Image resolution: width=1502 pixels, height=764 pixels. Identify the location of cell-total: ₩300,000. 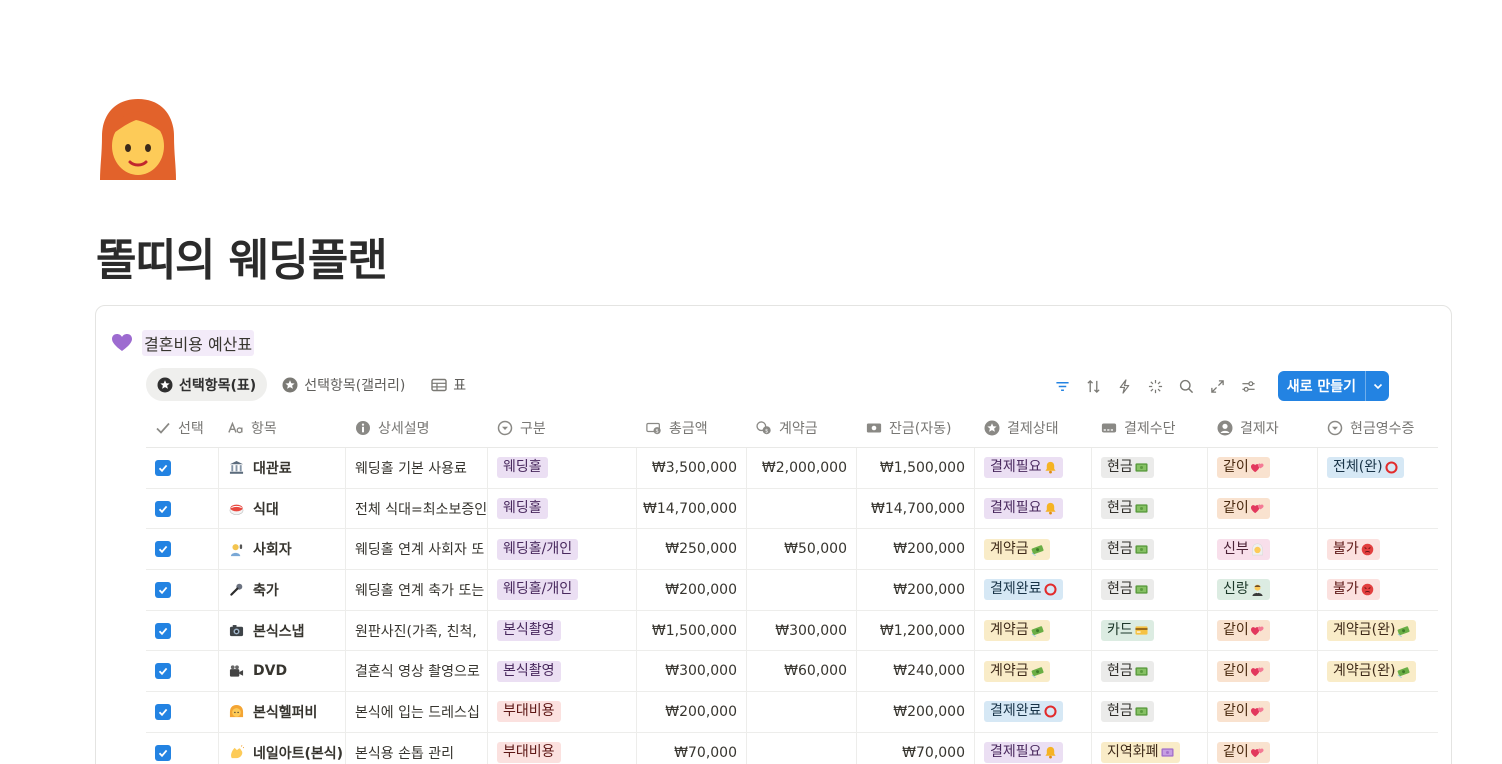
(692, 671).